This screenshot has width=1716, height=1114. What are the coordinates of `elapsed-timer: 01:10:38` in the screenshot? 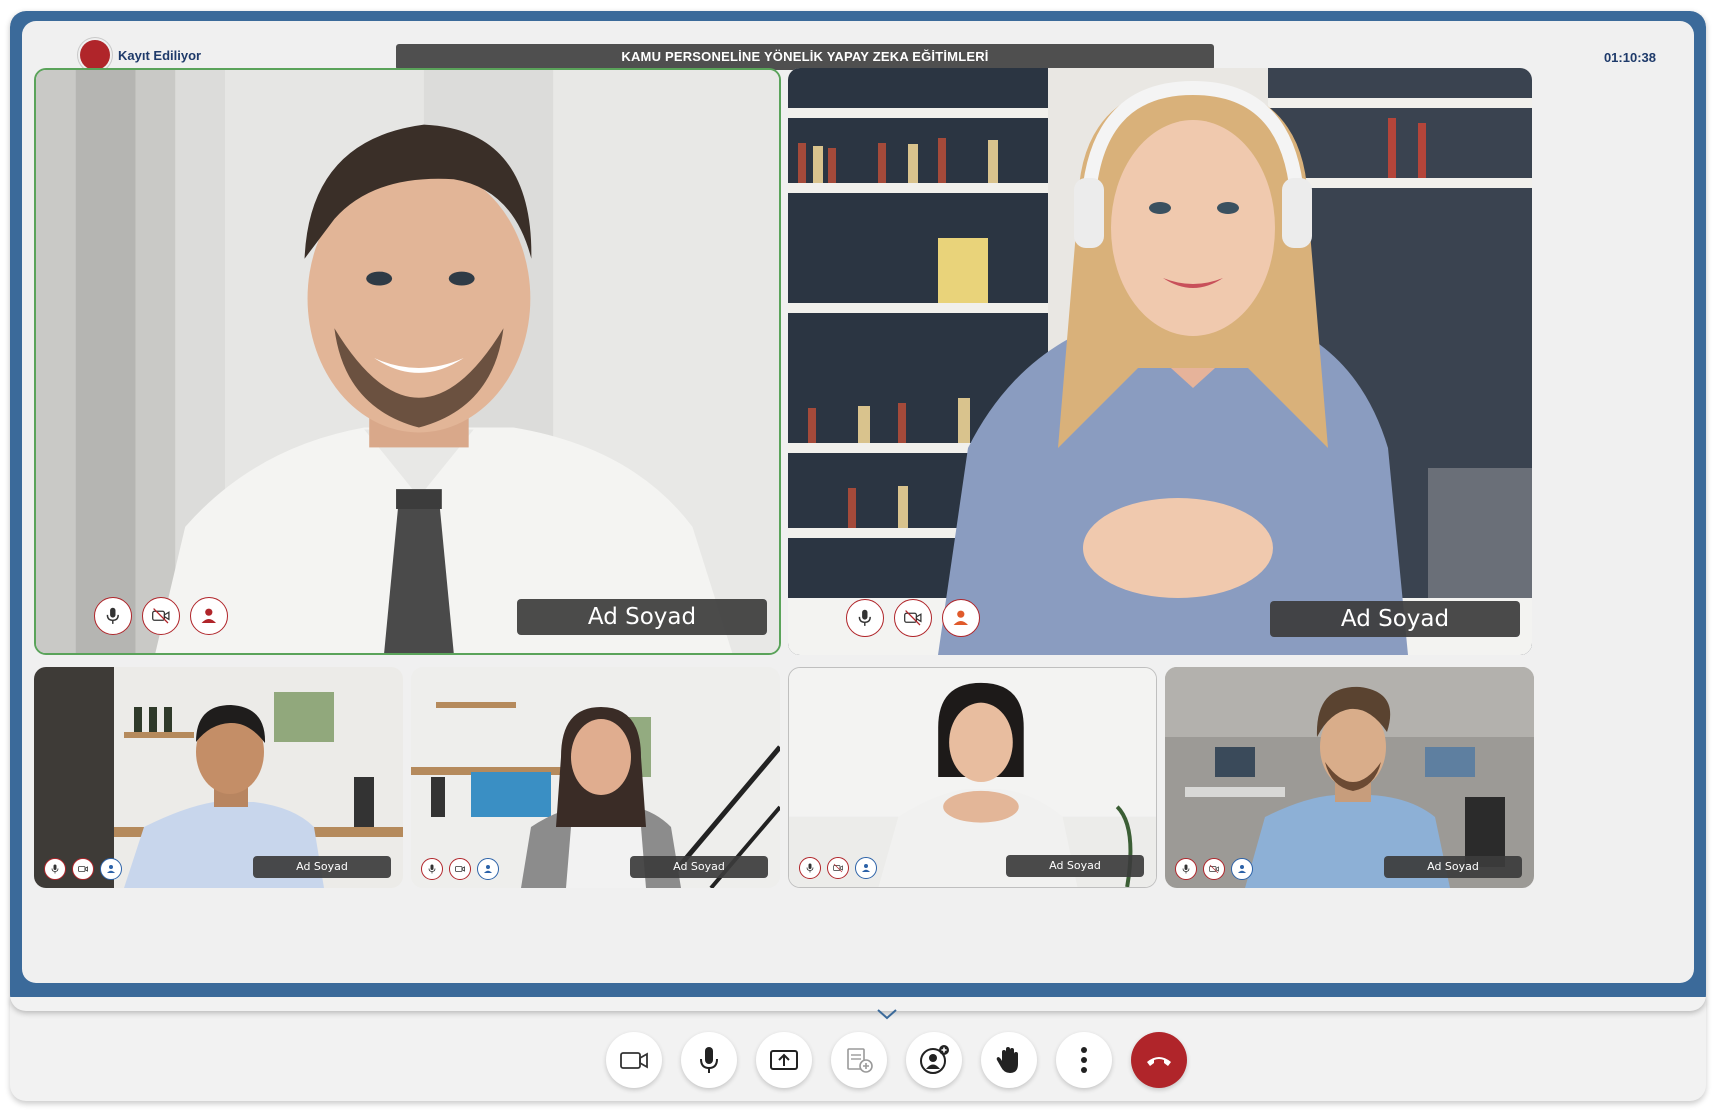 It's located at (1629, 57).